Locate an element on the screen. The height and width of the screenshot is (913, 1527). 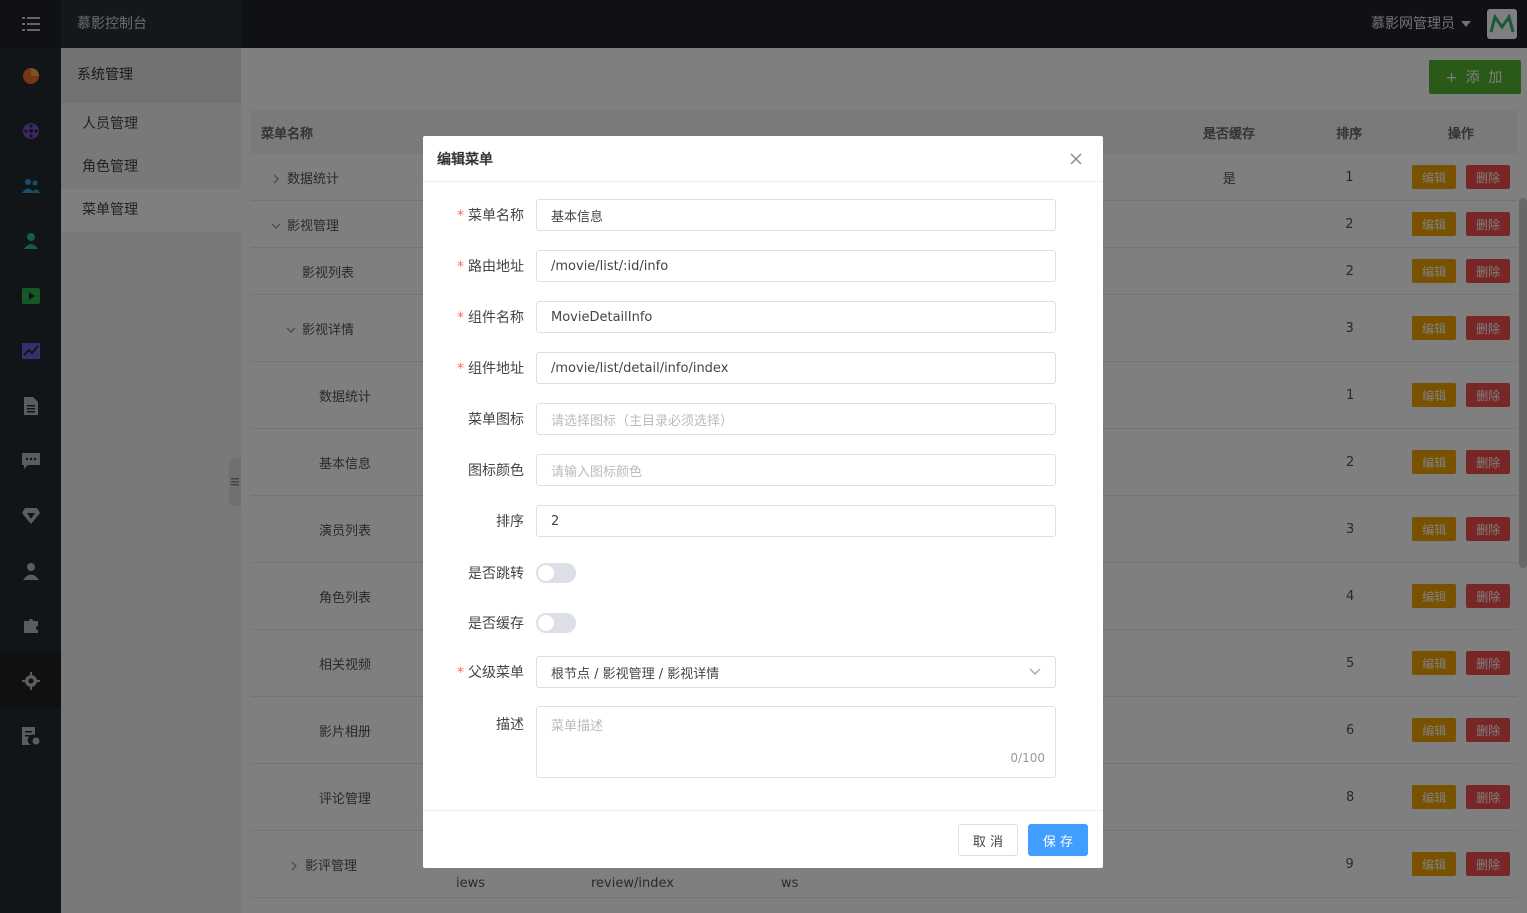
field-component-path: * 组件地址 /movie/list/detail/info/index is located at coordinates (763, 368).